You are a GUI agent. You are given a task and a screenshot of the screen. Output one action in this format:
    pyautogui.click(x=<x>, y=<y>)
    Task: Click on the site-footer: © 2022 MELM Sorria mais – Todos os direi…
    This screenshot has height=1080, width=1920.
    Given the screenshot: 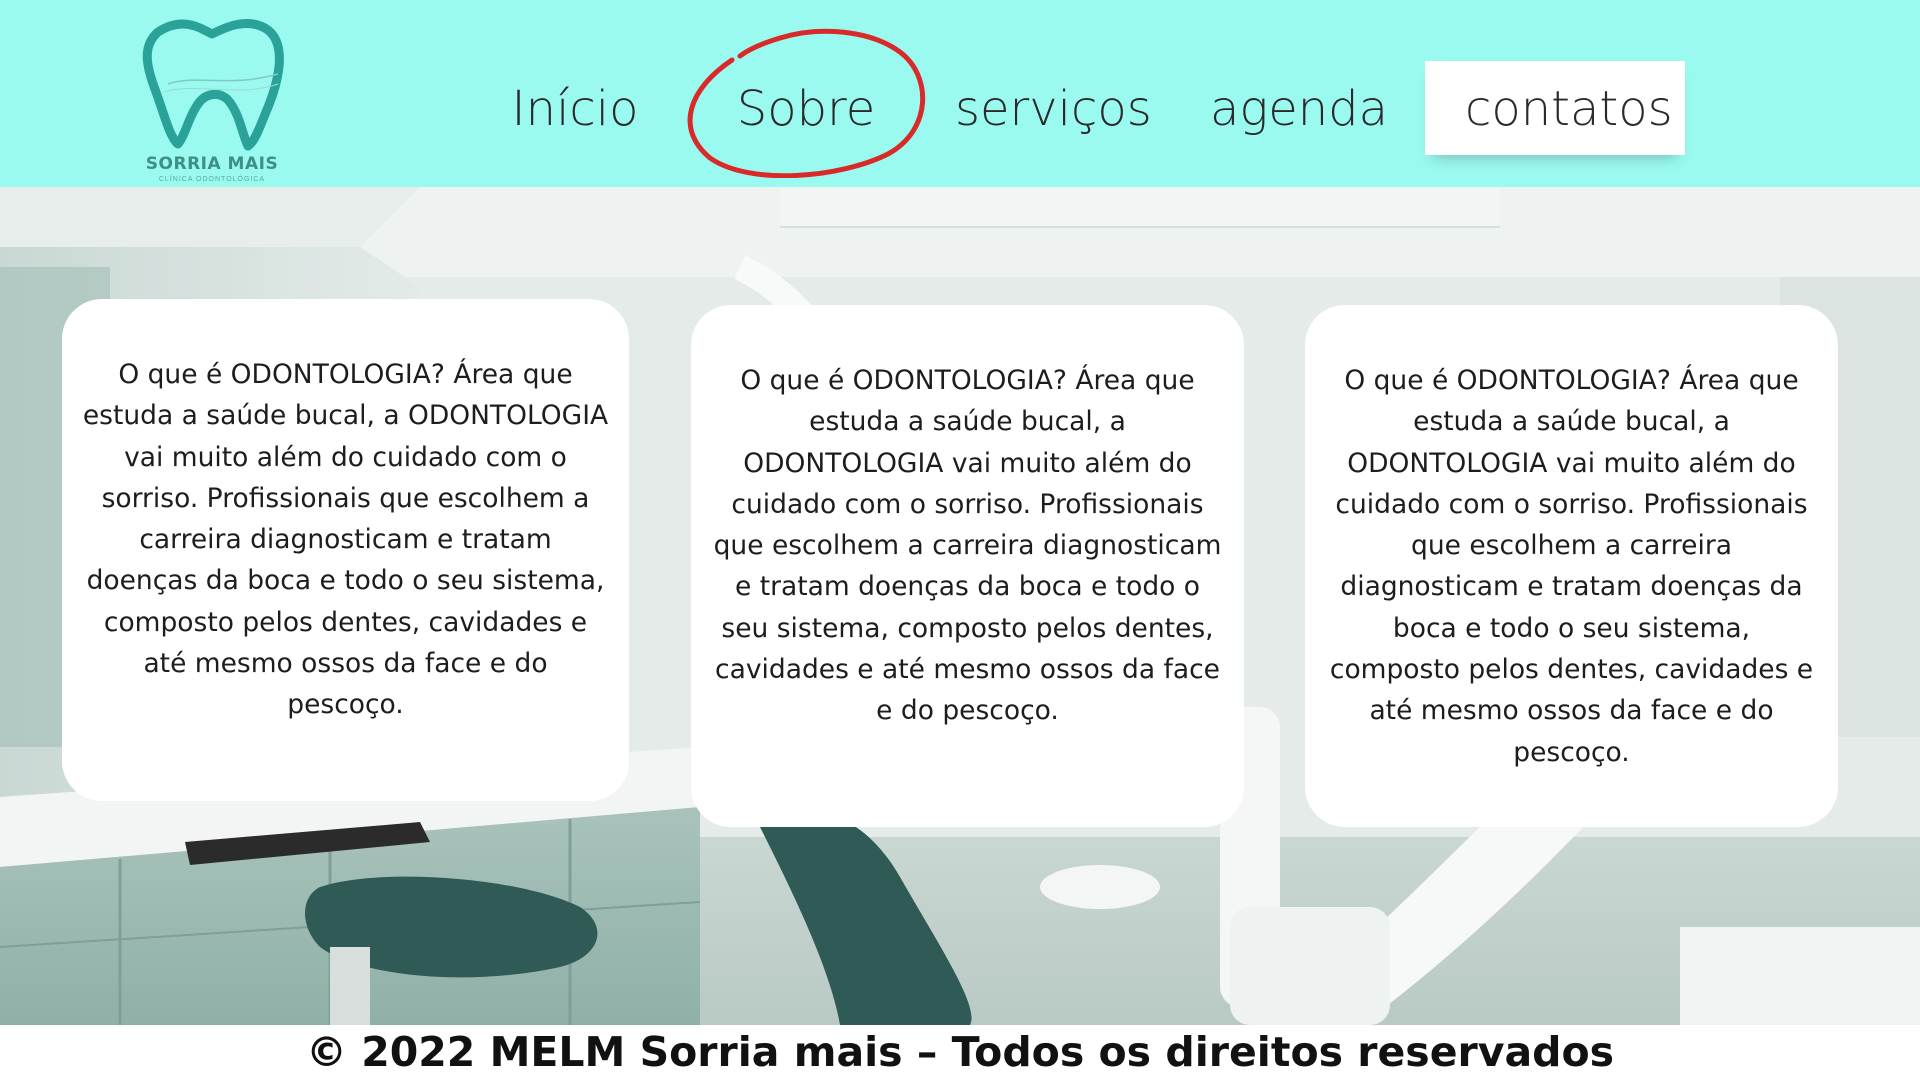 What is the action you would take?
    pyautogui.click(x=960, y=1052)
    